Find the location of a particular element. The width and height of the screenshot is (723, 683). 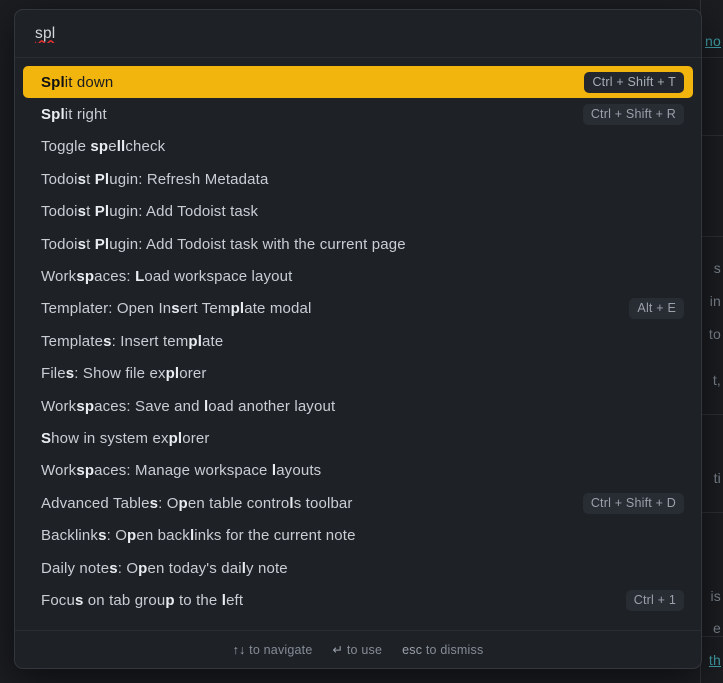

command-result-title: Split down is located at coordinates (77, 82).